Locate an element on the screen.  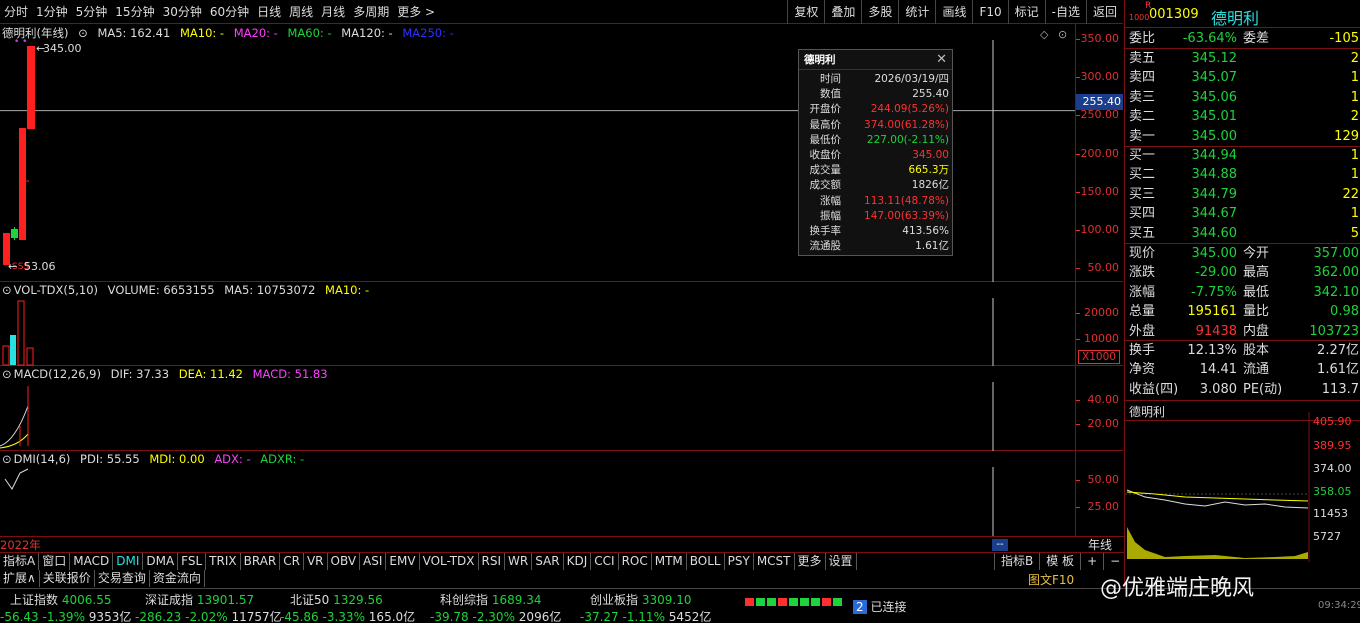
f10-link: 图文F10 is located at coordinates (1051, 579).